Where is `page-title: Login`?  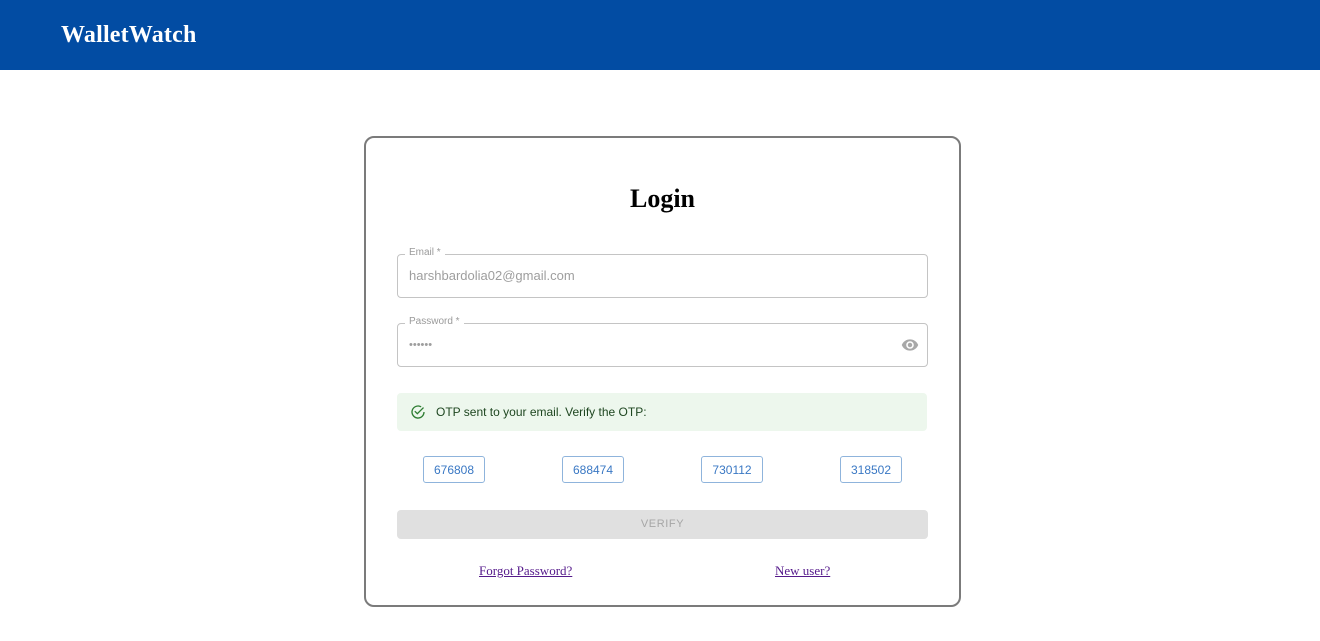 page-title: Login is located at coordinates (662, 198).